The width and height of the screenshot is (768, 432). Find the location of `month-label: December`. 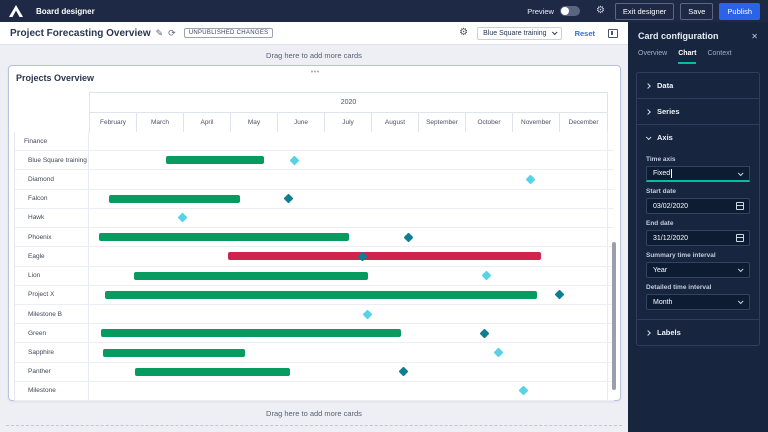

month-label: December is located at coordinates (583, 122).